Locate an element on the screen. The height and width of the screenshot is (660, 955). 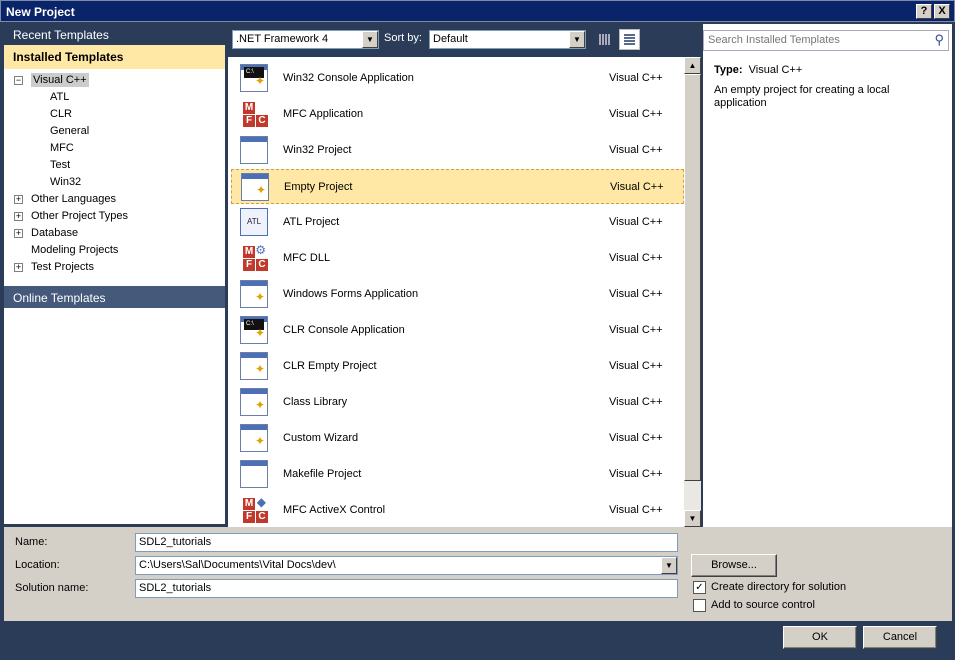
search-icon: ⚲ is located at coordinates (939, 40).